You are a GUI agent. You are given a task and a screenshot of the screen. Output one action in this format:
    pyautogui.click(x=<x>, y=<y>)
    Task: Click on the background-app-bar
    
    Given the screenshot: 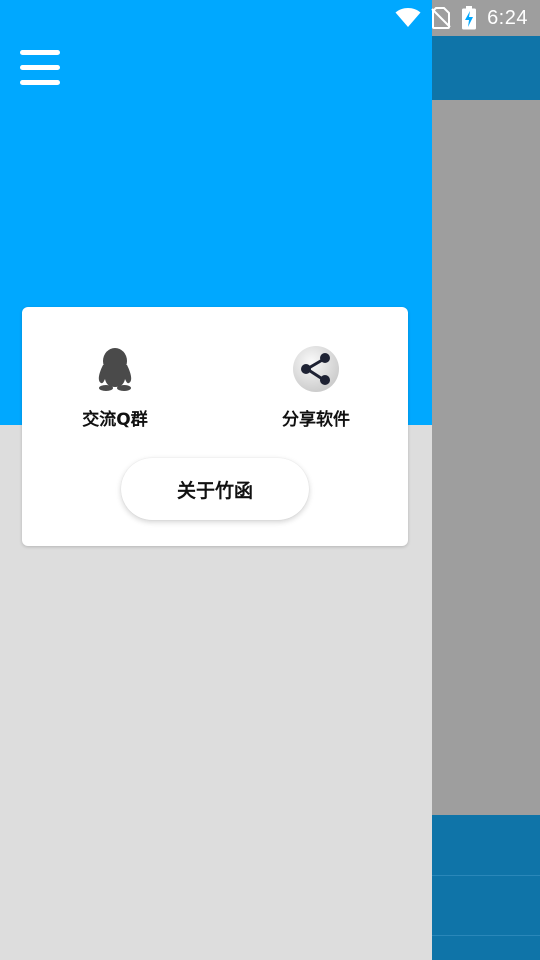 What is the action you would take?
    pyautogui.click(x=486, y=68)
    